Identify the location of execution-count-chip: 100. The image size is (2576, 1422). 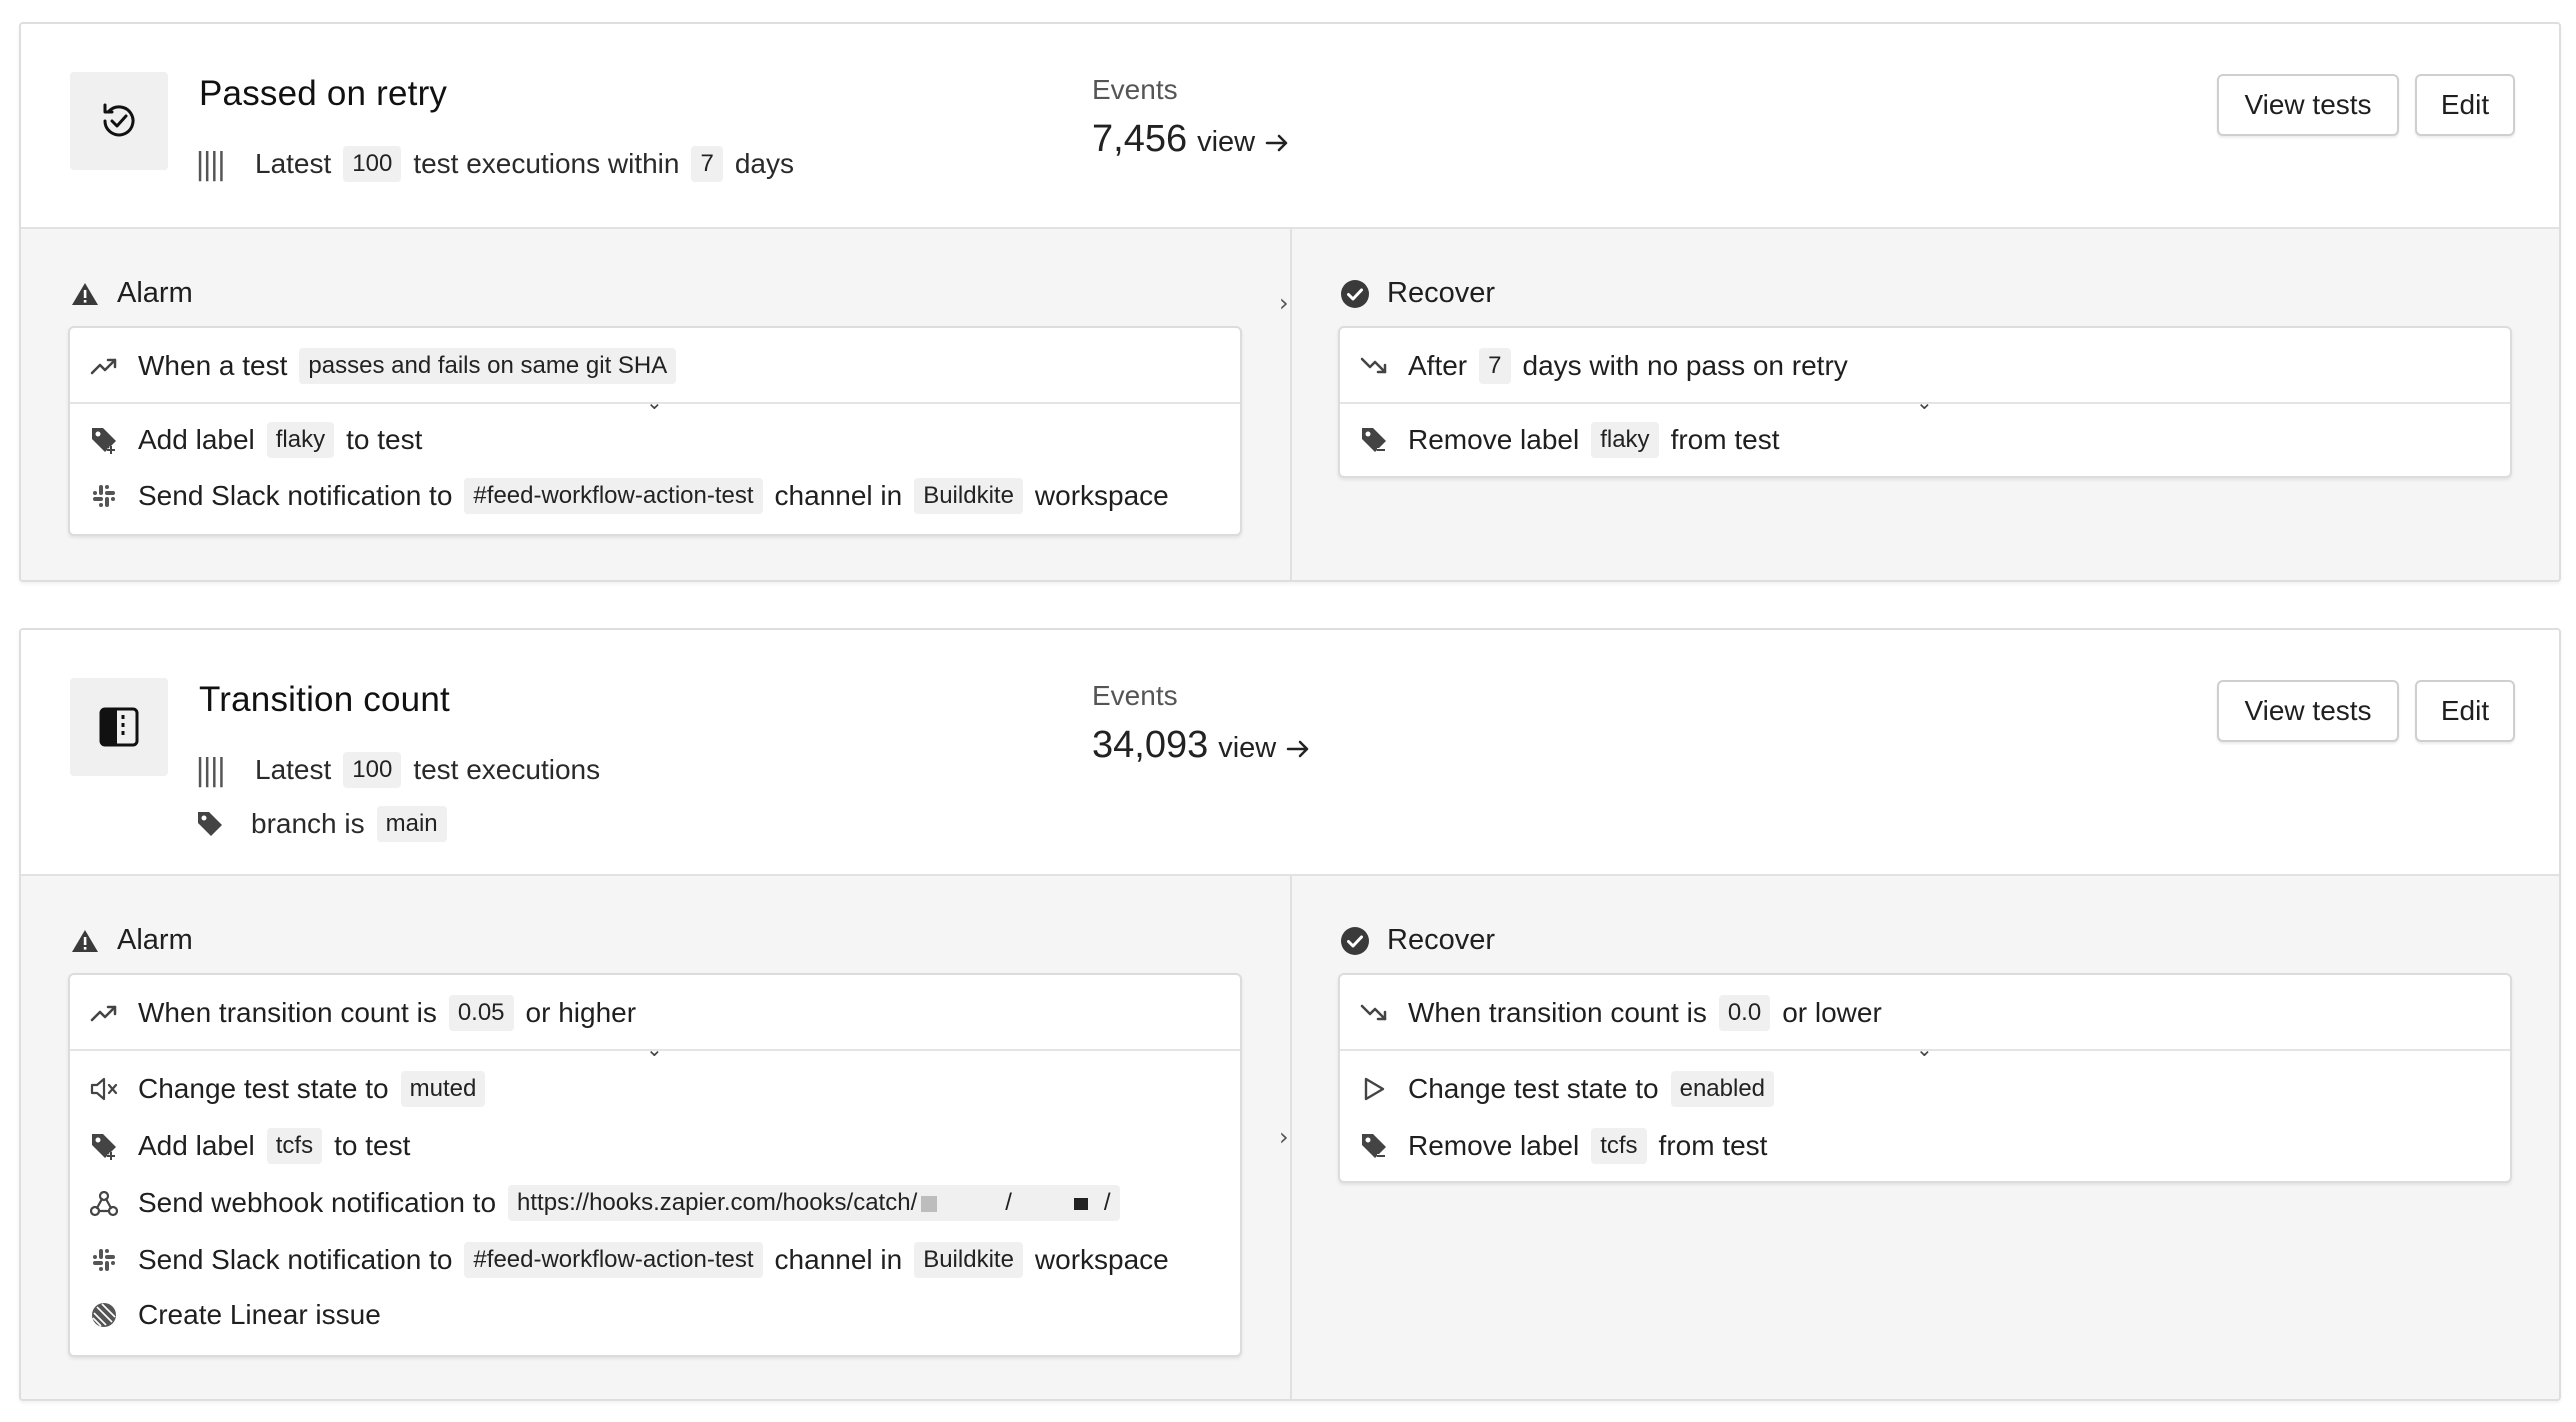
(372, 770).